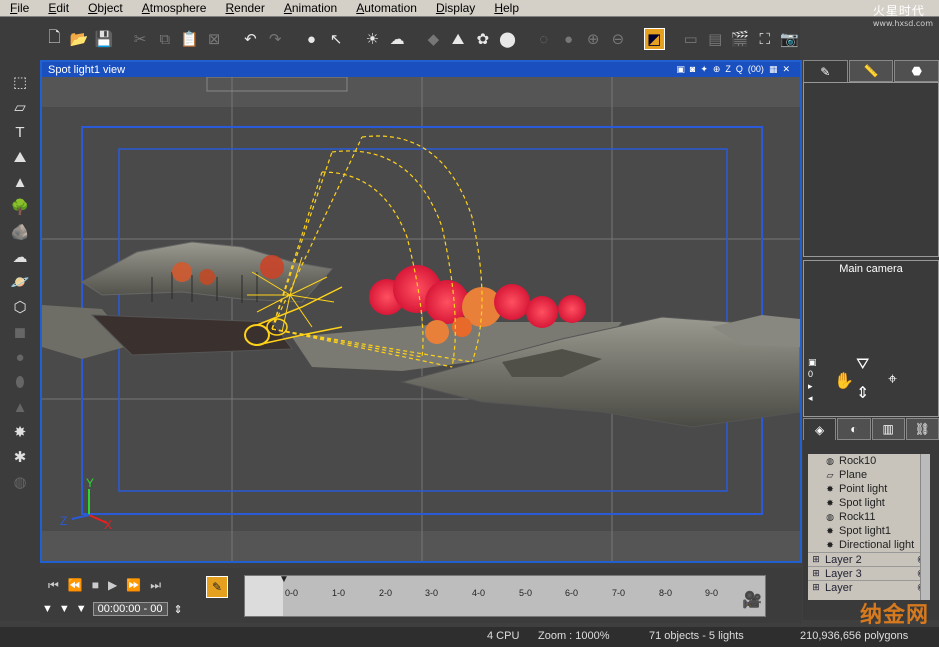 This screenshot has width=939, height=647. I want to click on camera-pan-icon: ✋, so click(844, 381).